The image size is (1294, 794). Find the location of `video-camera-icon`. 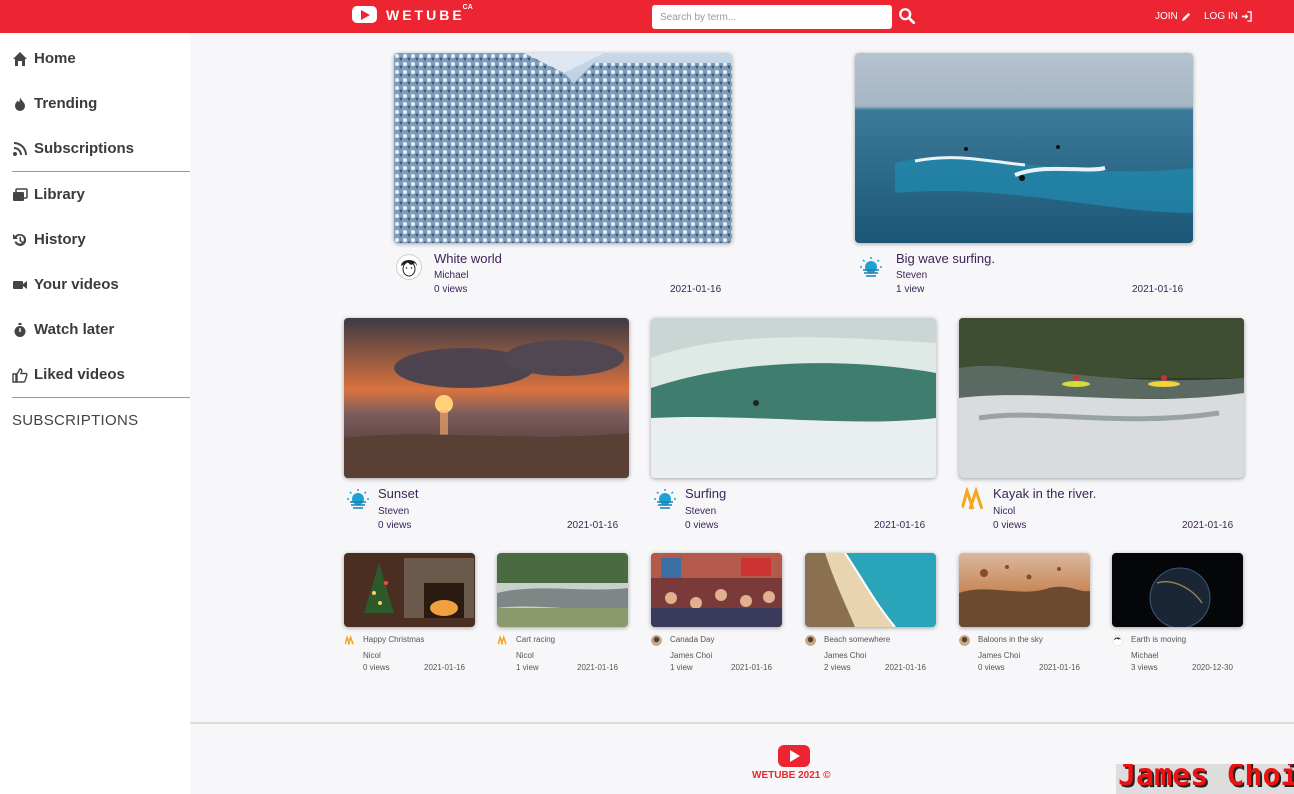

video-camera-icon is located at coordinates (20, 284).